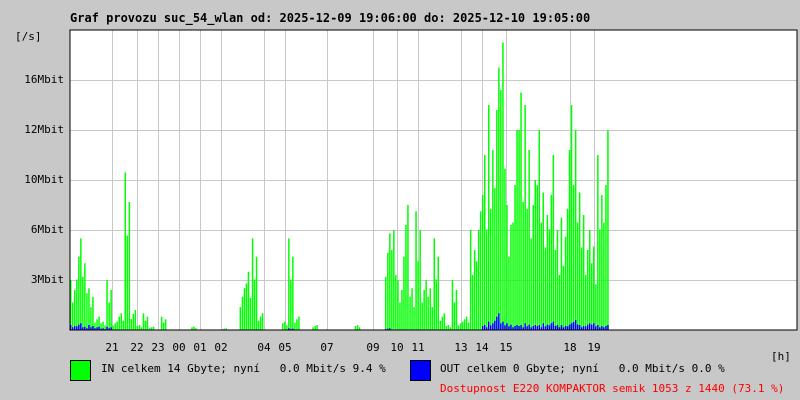  Describe the element at coordinates (44, 79) in the screenshot. I see `y-tick-label: 16Mbit` at that location.